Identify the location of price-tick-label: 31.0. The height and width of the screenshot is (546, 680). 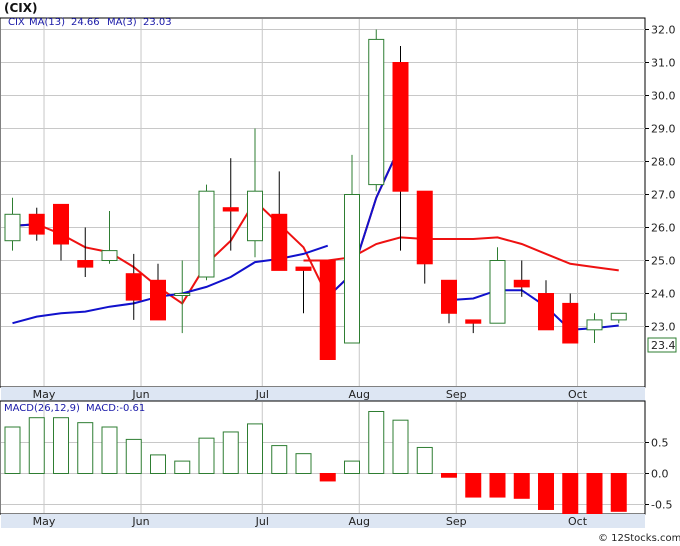
(663, 63).